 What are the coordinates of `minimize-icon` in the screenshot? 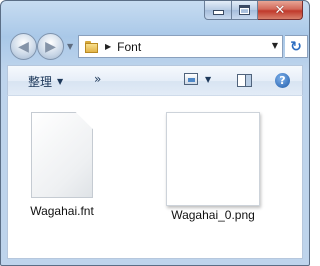 It's located at (218, 12).